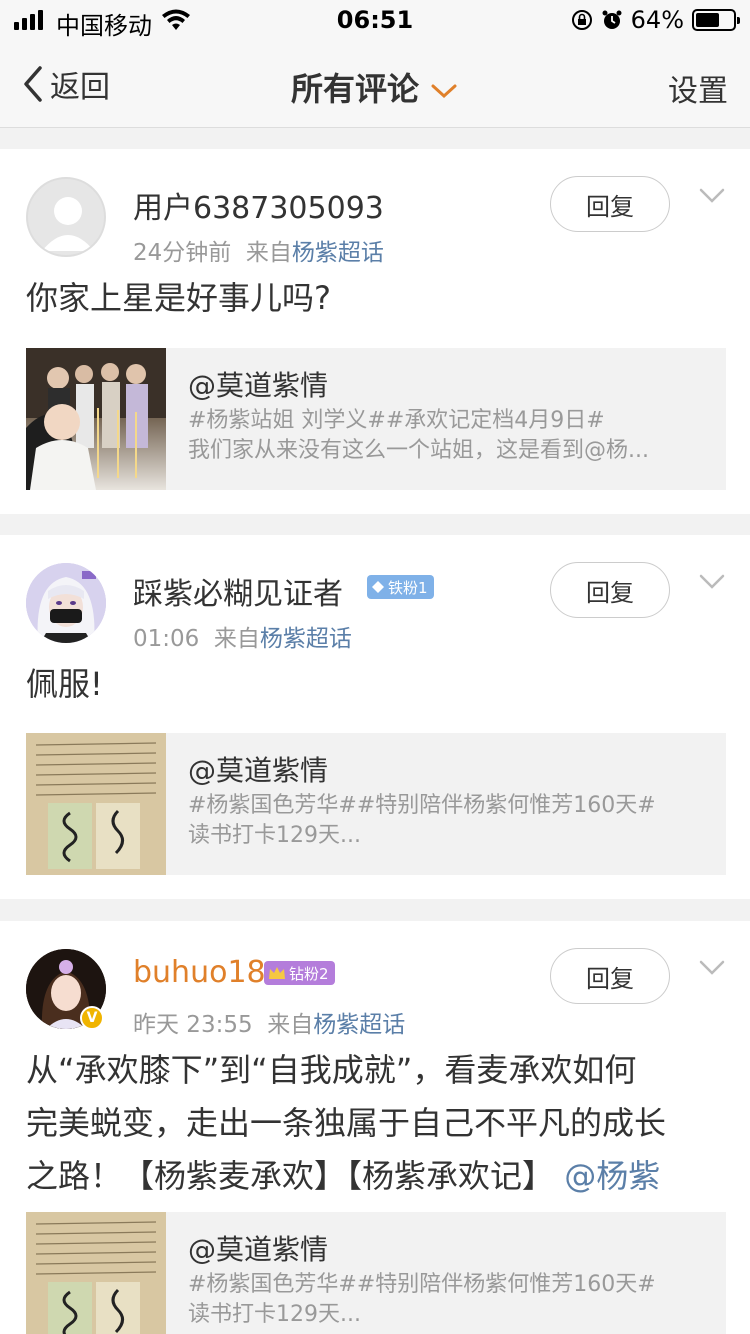 This screenshot has width=750, height=1334. Describe the element at coordinates (64, 684) in the screenshot. I see `comment-text: 佩服!` at that location.